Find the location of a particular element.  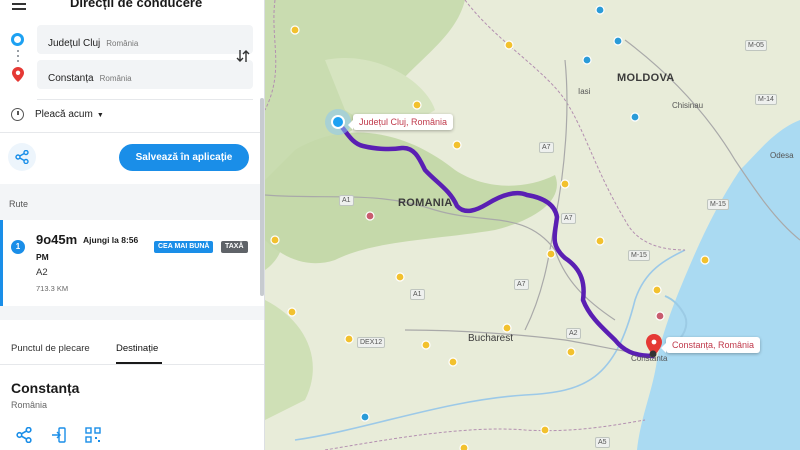

destination-name: Constanța is located at coordinates (71, 78).